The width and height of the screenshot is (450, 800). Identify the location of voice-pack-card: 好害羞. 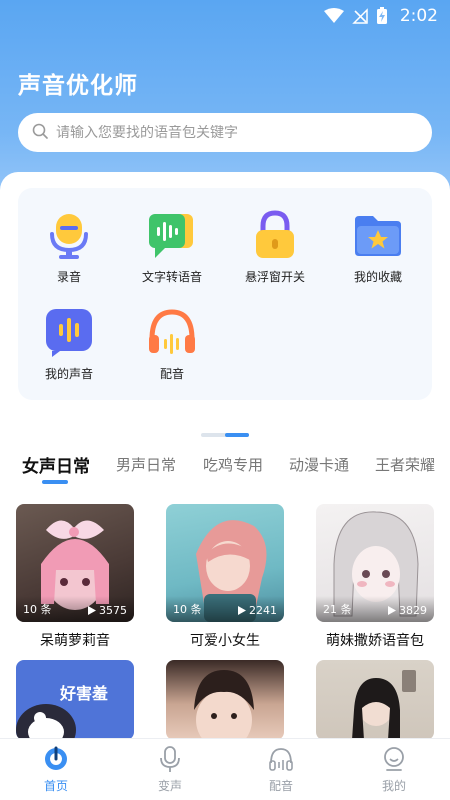
(75, 700).